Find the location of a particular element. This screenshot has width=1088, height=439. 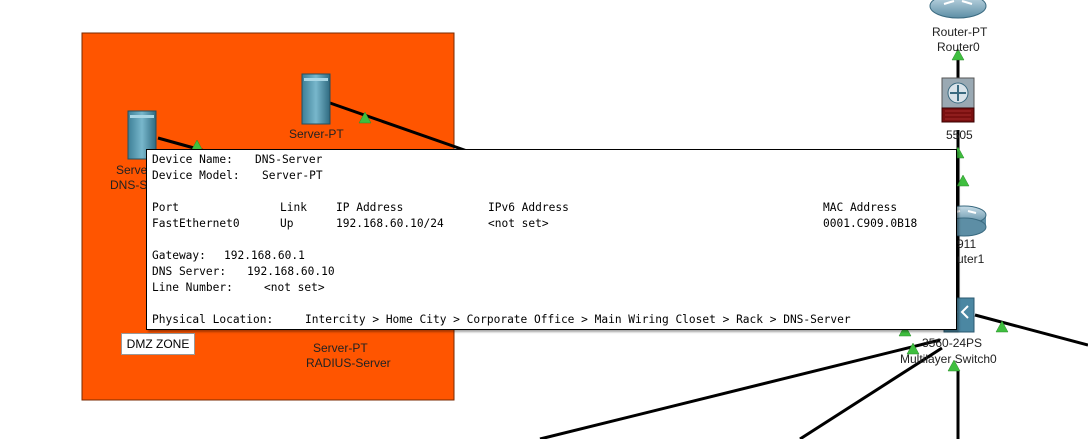

link-value: Up is located at coordinates (287, 223).